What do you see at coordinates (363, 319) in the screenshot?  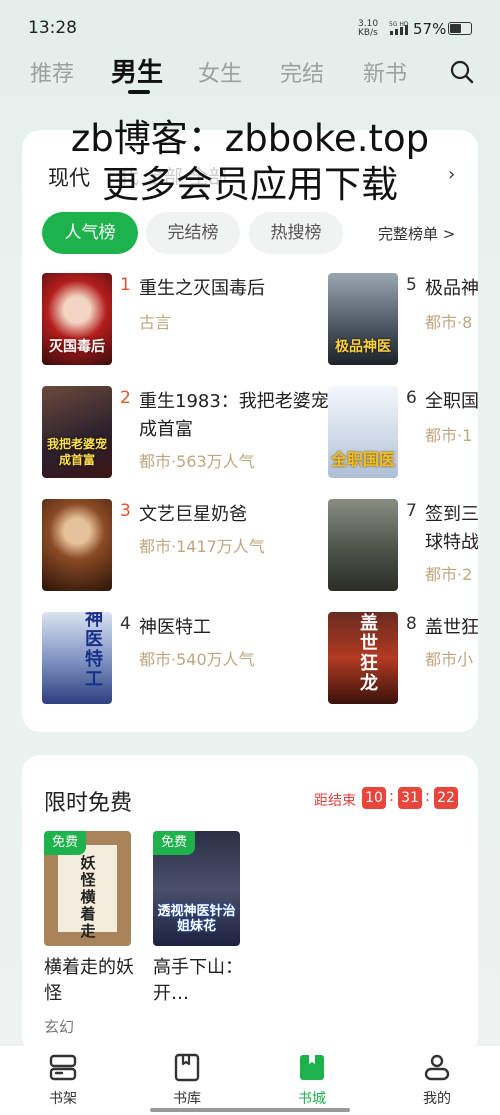 I see `book-cover: 极品神医` at bounding box center [363, 319].